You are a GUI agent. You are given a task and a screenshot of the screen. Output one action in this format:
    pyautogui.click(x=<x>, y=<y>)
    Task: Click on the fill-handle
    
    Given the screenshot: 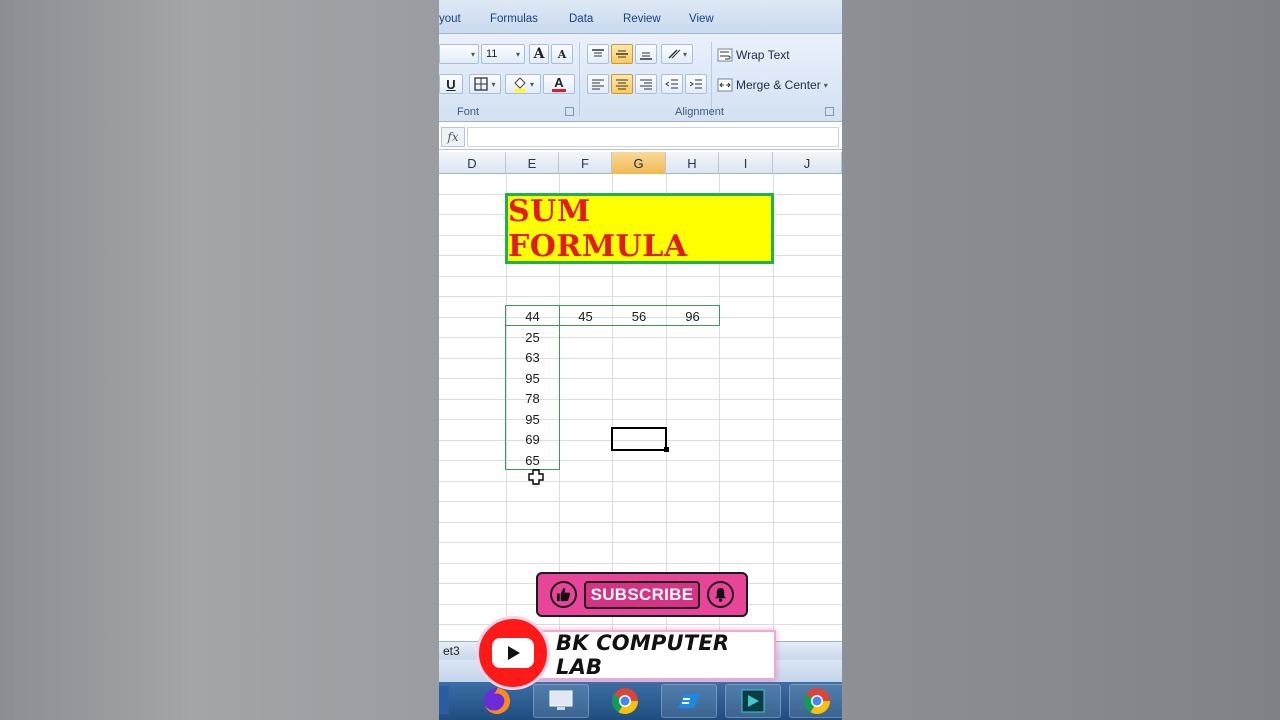 What is the action you would take?
    pyautogui.click(x=666, y=449)
    